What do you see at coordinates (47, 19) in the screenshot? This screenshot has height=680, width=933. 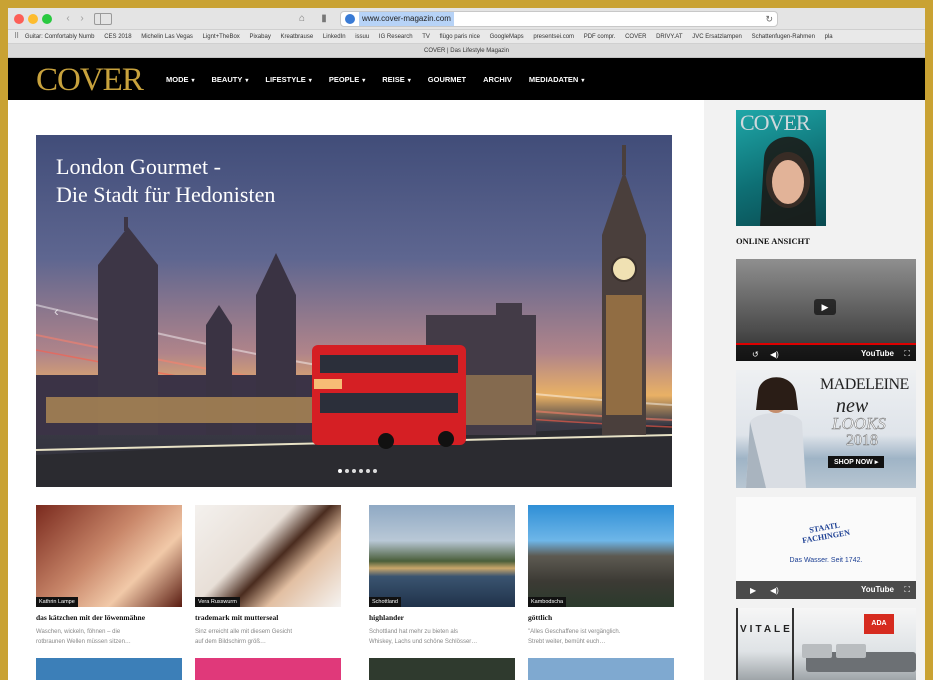 I see `zoom-window-button` at bounding box center [47, 19].